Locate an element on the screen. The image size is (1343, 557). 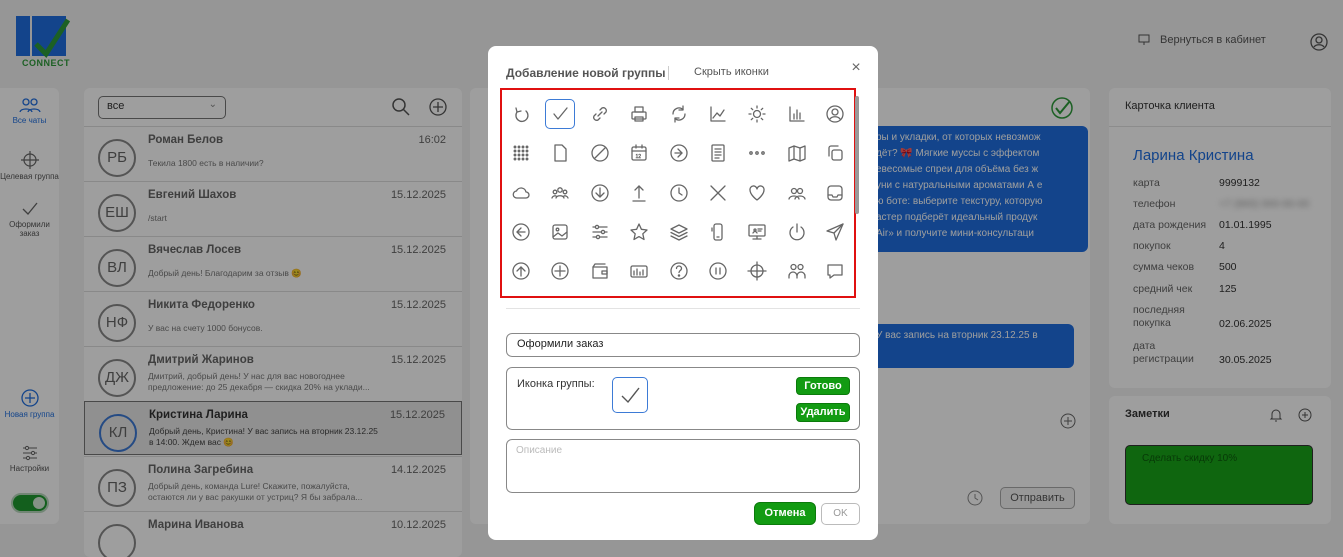
target-icon is located at coordinates (757, 271).